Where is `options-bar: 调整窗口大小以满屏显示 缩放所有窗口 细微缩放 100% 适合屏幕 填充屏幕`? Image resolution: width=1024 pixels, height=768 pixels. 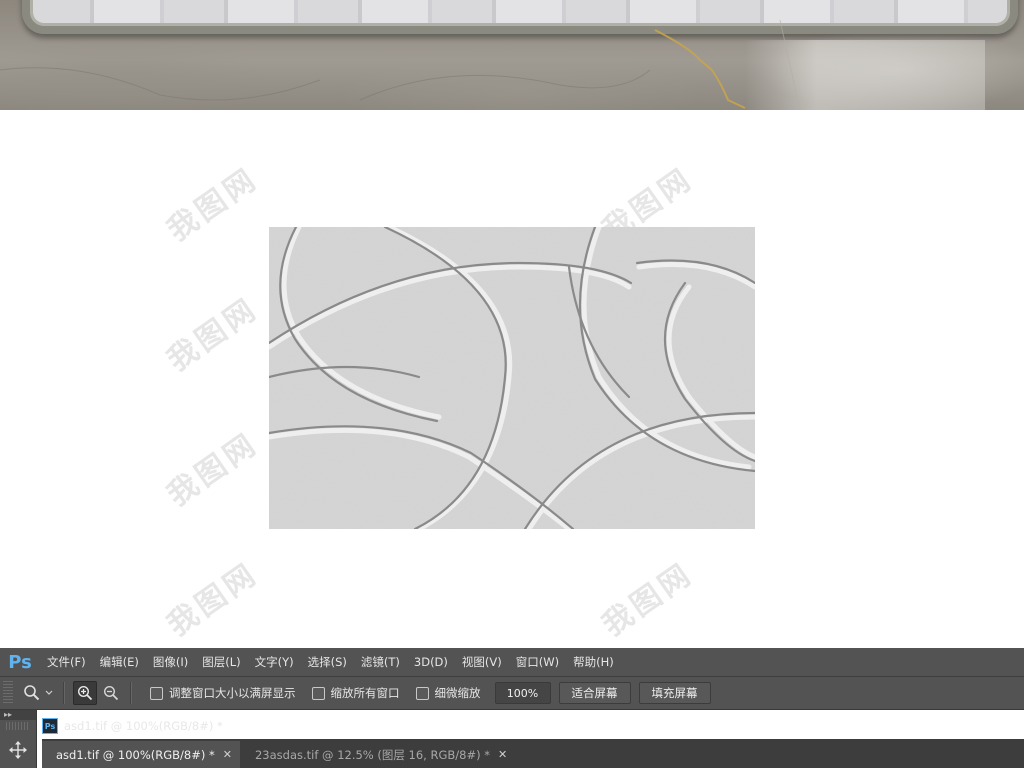
options-bar: 调整窗口大小以满屏显示 缩放所有窗口 细微缩放 100% 适合屏幕 填充屏幕 is located at coordinates (512, 693).